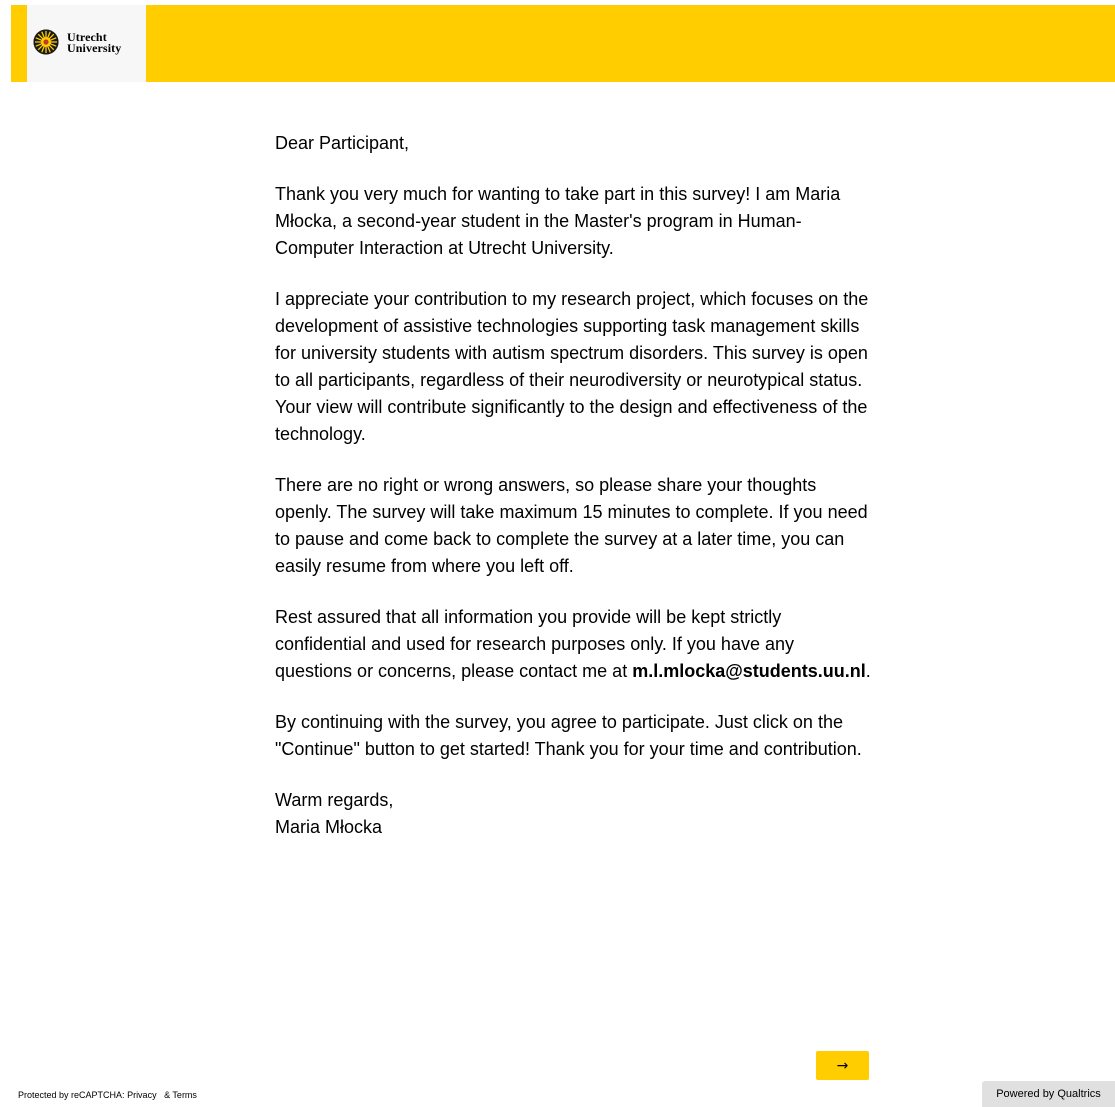 Image resolution: width=1115 pixels, height=1107 pixels. Describe the element at coordinates (71, 1095) in the screenshot. I see `recaptcha-label: Protected by reCAPTCHA:` at that location.